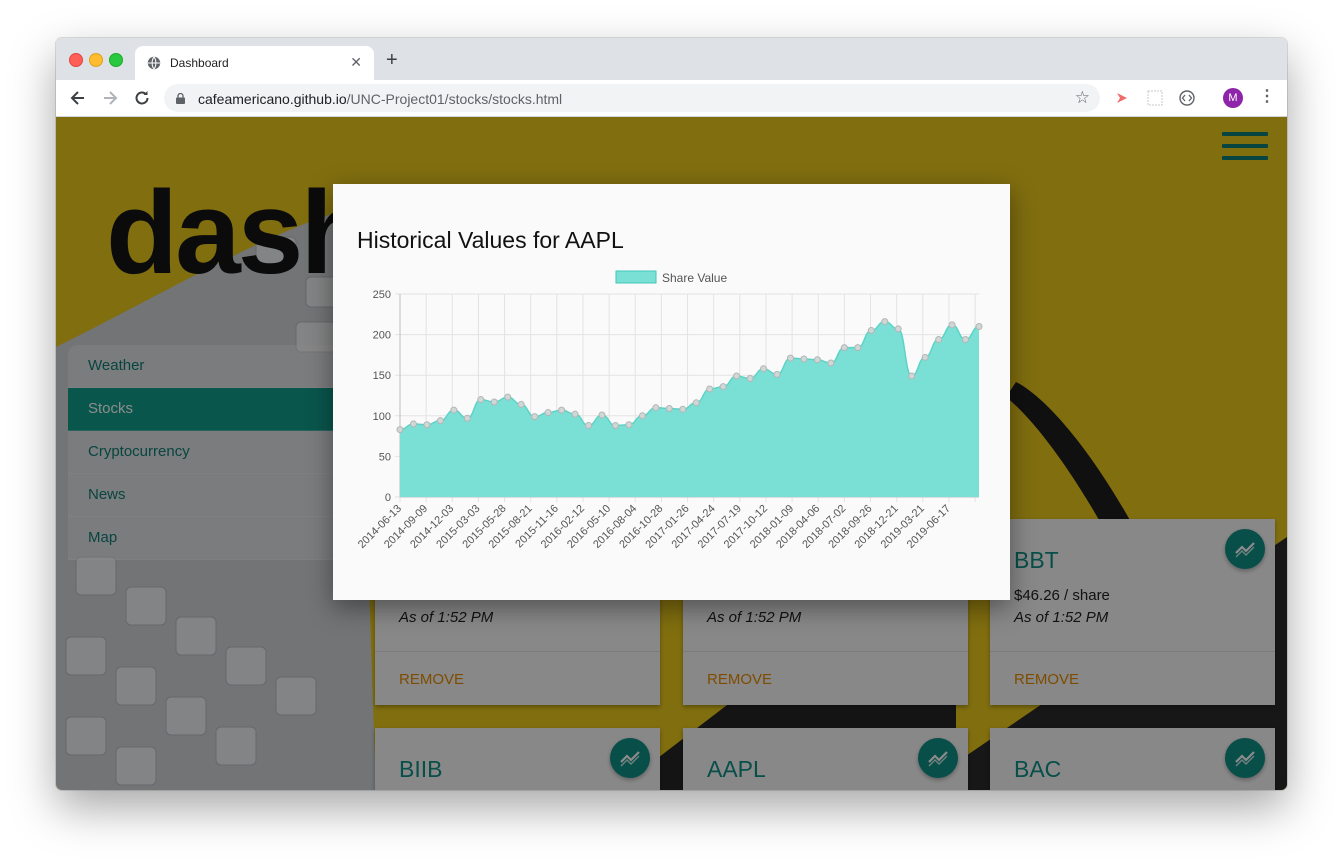 This screenshot has height=865, width=1343. What do you see at coordinates (76, 60) in the screenshot?
I see `close-window-button` at bounding box center [76, 60].